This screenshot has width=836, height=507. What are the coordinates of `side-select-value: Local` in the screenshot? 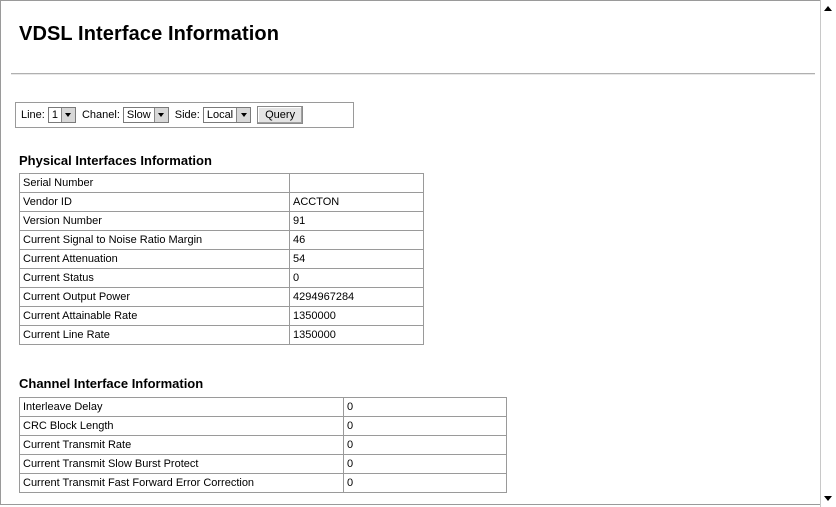 It's located at (220, 115).